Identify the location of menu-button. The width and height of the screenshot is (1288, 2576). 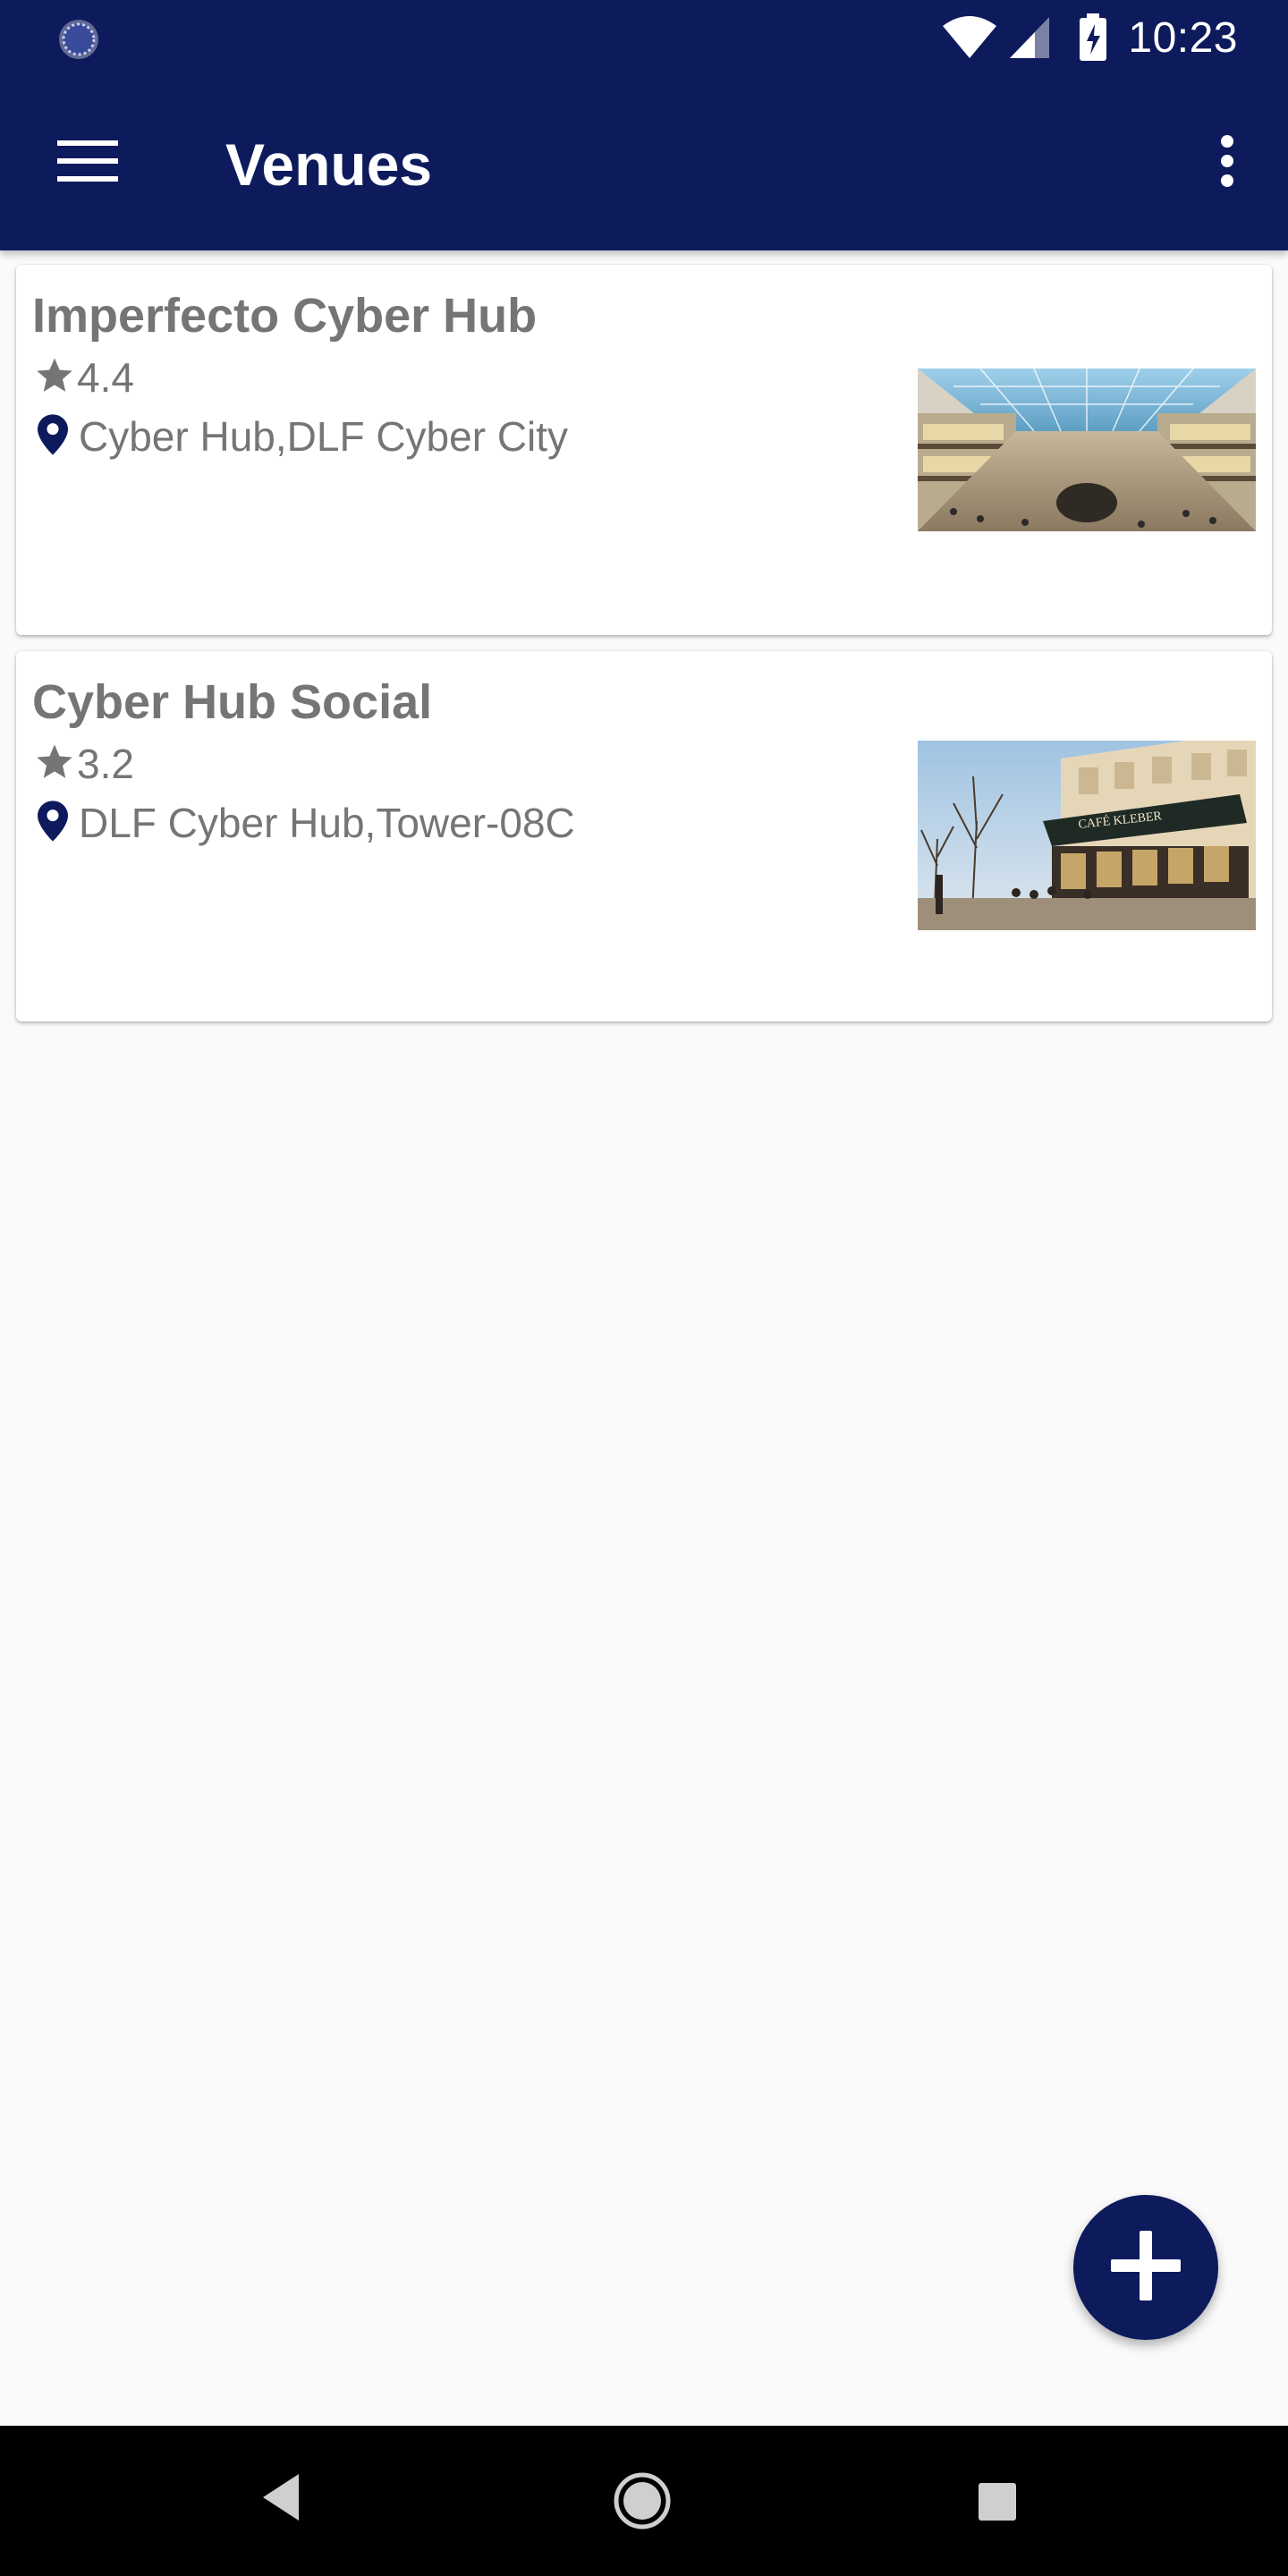
(88, 162).